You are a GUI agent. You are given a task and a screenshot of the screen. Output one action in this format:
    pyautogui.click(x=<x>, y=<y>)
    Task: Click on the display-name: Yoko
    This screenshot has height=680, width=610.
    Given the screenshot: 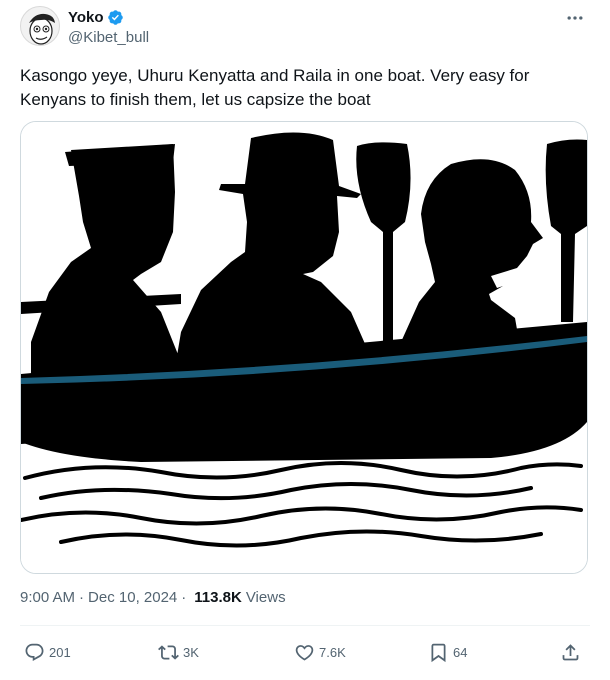 What is the action you would take?
    pyautogui.click(x=86, y=17)
    